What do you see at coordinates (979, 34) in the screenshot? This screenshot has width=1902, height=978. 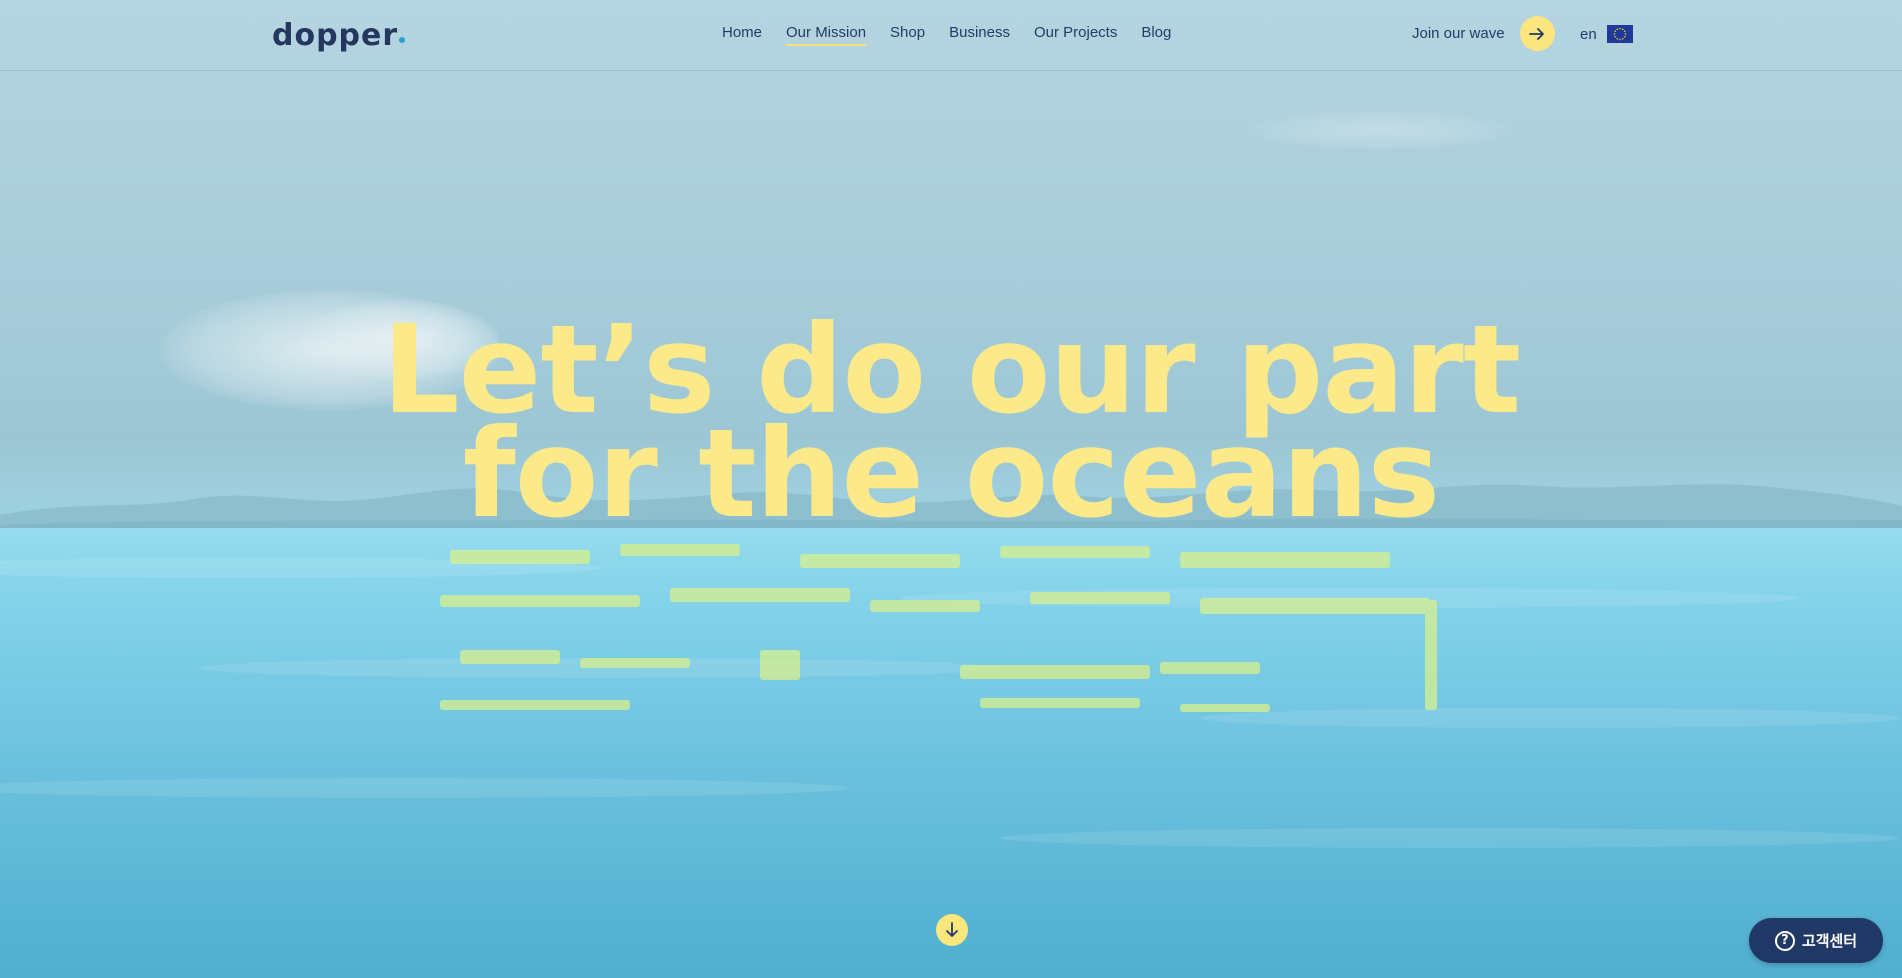 I see `nav-item-business: Business` at bounding box center [979, 34].